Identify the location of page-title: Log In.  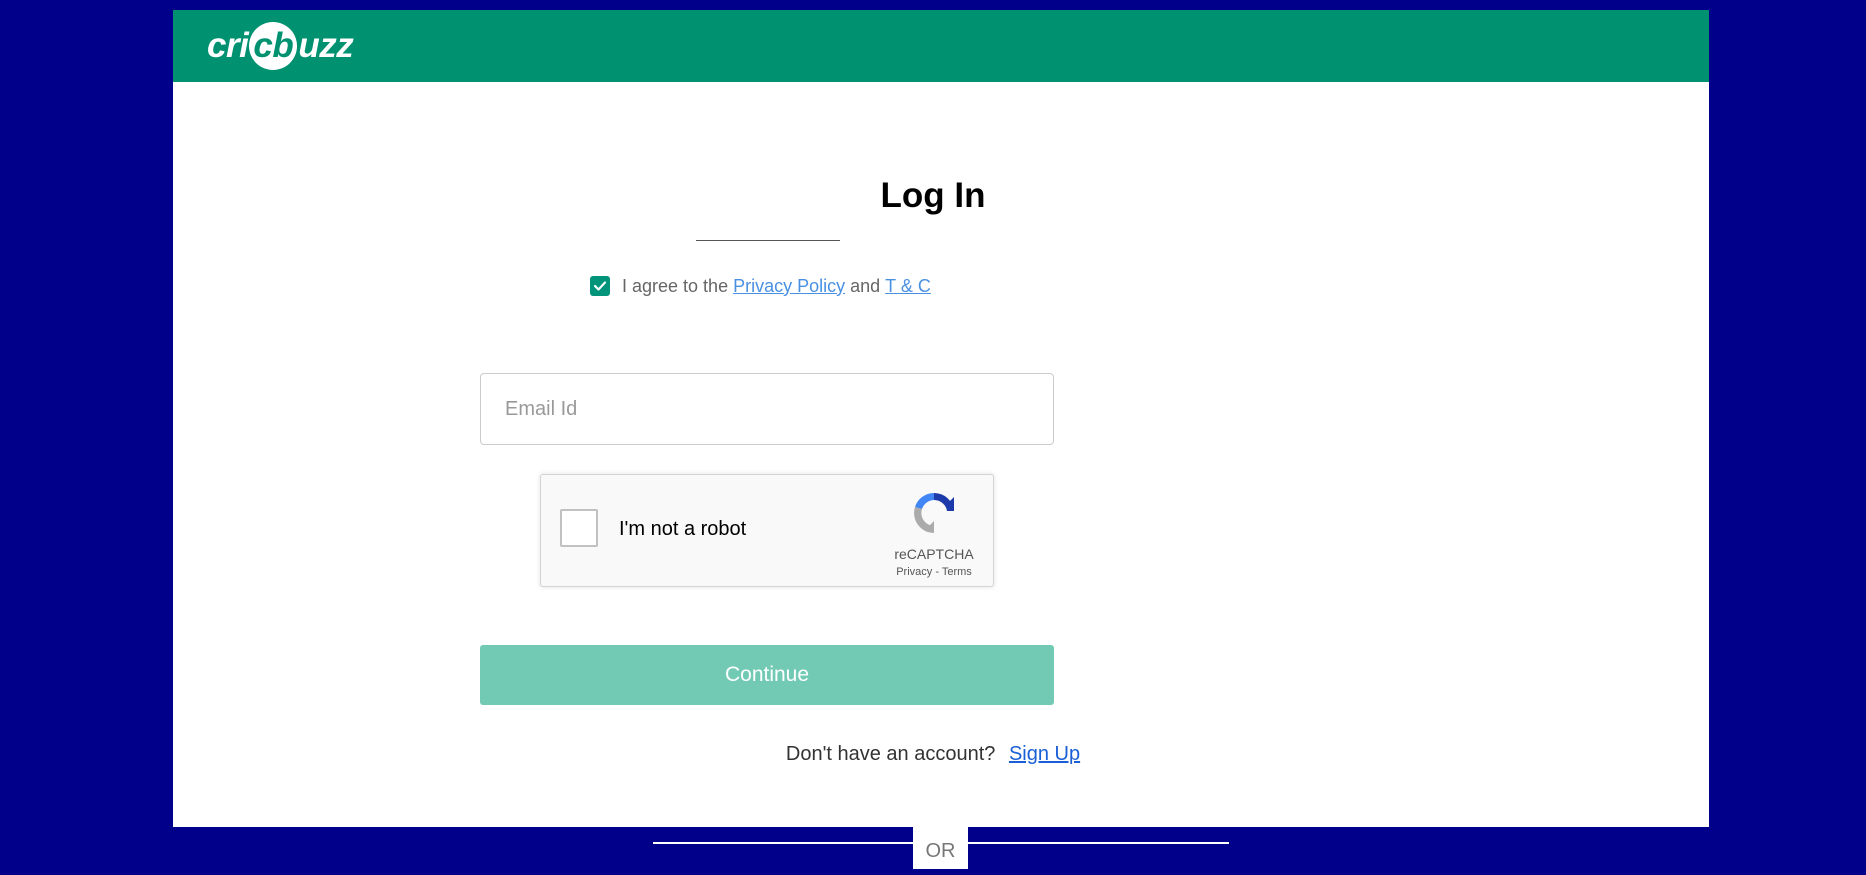
(933, 195).